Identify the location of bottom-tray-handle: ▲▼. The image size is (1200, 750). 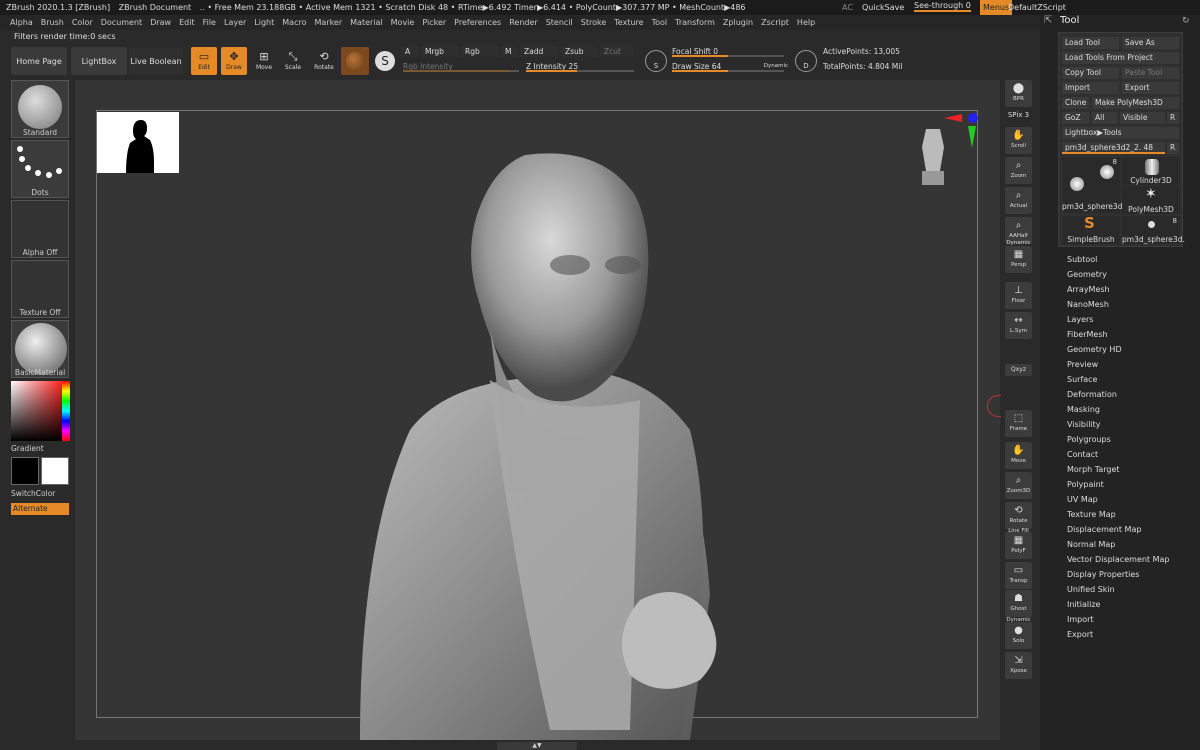
(537, 746).